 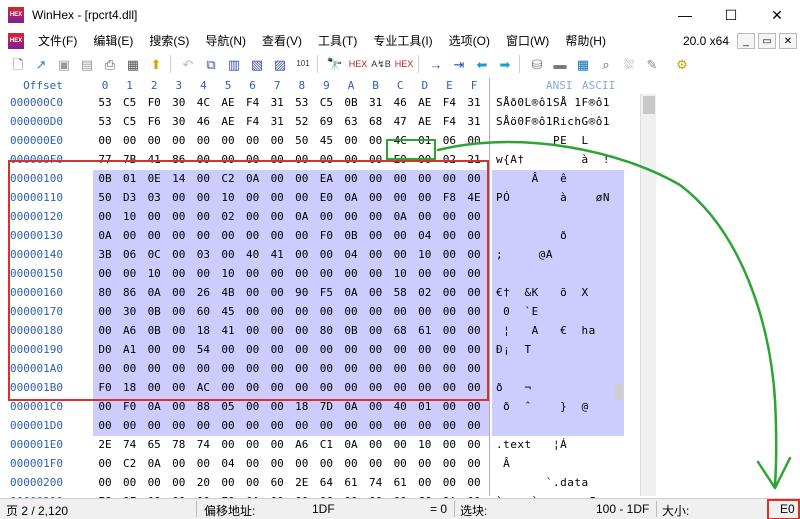 What do you see at coordinates (652, 64) in the screenshot?
I see `settings-icon: ✎` at bounding box center [652, 64].